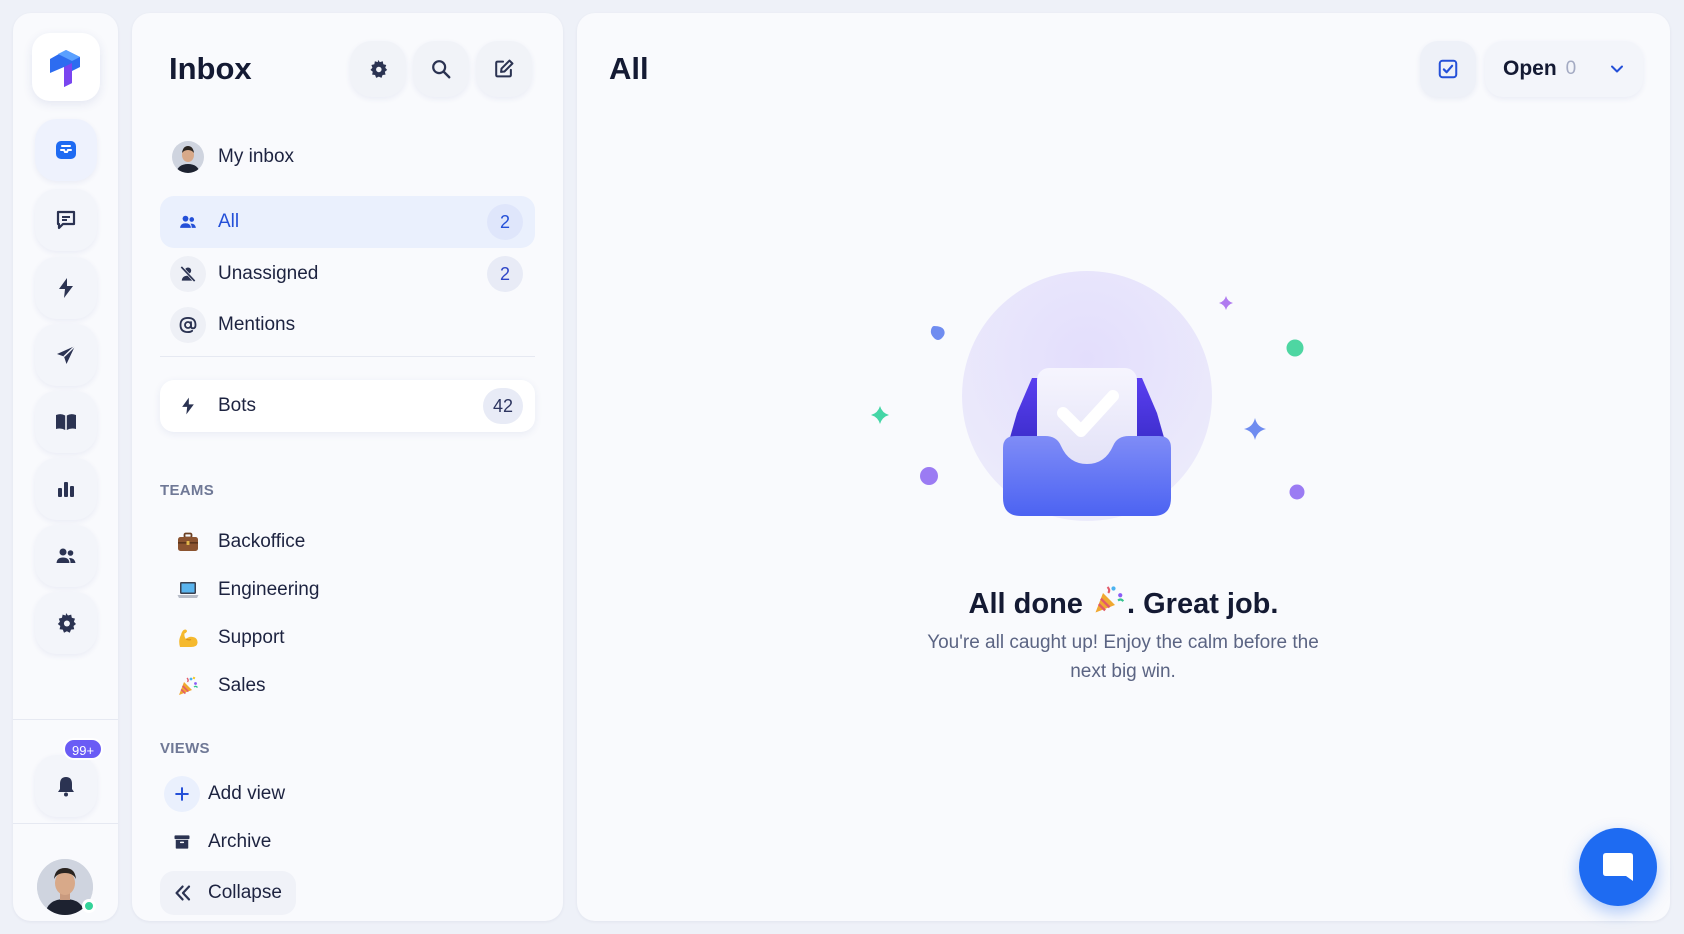 This screenshot has width=1684, height=934. I want to click on nav-bots: Bots 42, so click(347, 406).